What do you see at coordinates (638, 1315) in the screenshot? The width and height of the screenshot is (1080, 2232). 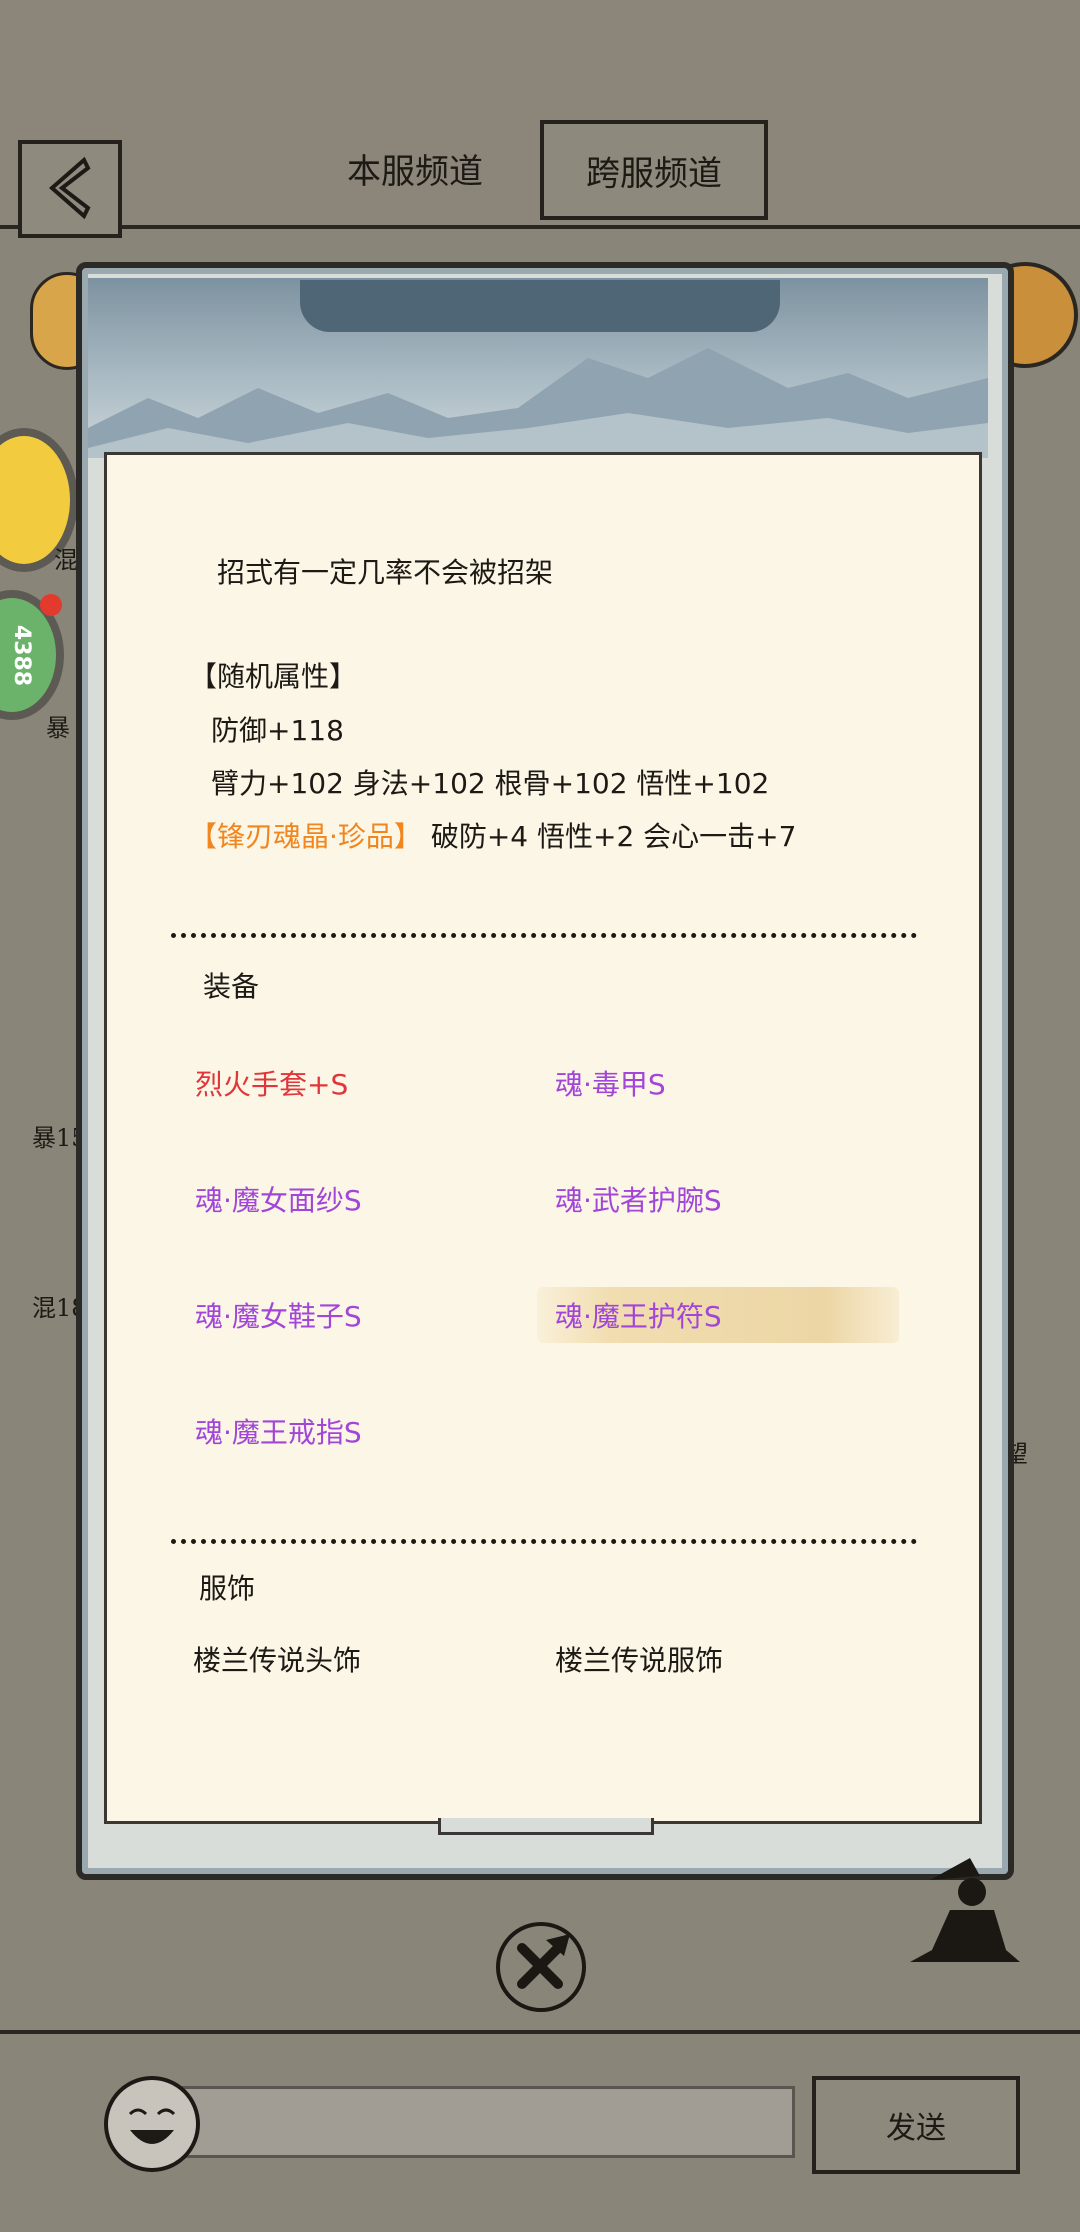 I see `equip-item: 魂·魔王护符S` at bounding box center [638, 1315].